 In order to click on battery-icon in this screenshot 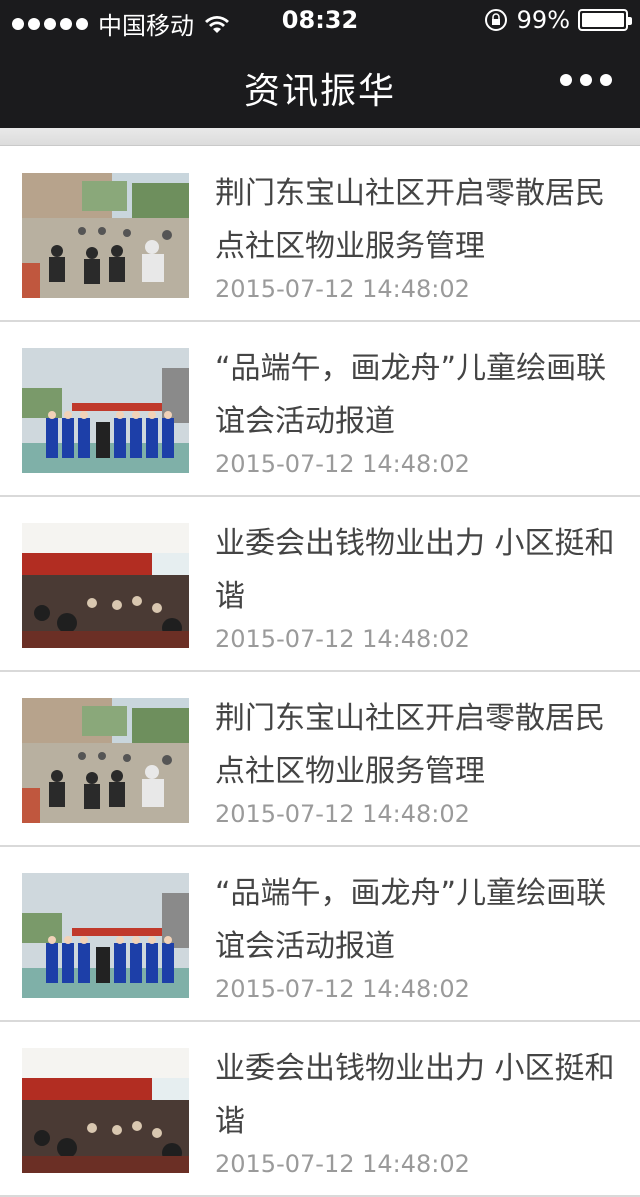, I will do `click(605, 20)`.